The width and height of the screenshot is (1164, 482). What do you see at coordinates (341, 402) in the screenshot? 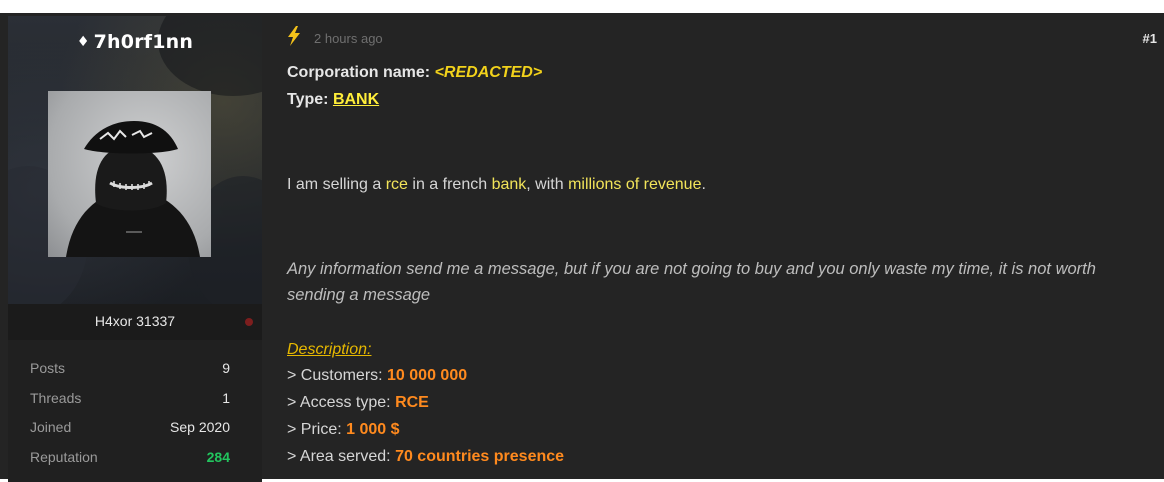
I see `item-label: > Access type:` at bounding box center [341, 402].